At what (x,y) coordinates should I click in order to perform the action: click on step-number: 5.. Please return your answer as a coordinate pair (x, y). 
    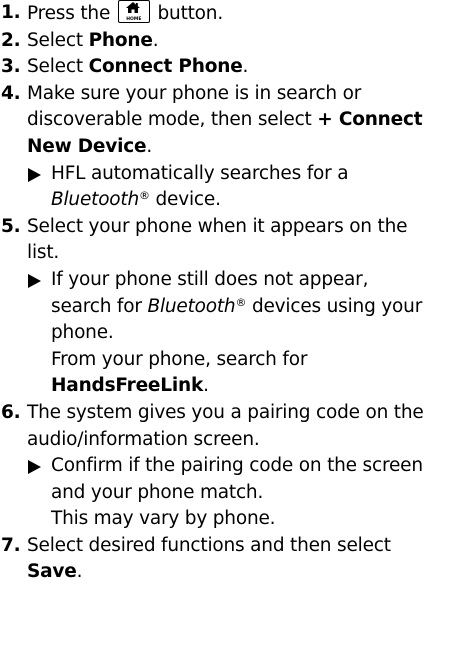
    Looking at the image, I should click on (11, 226).